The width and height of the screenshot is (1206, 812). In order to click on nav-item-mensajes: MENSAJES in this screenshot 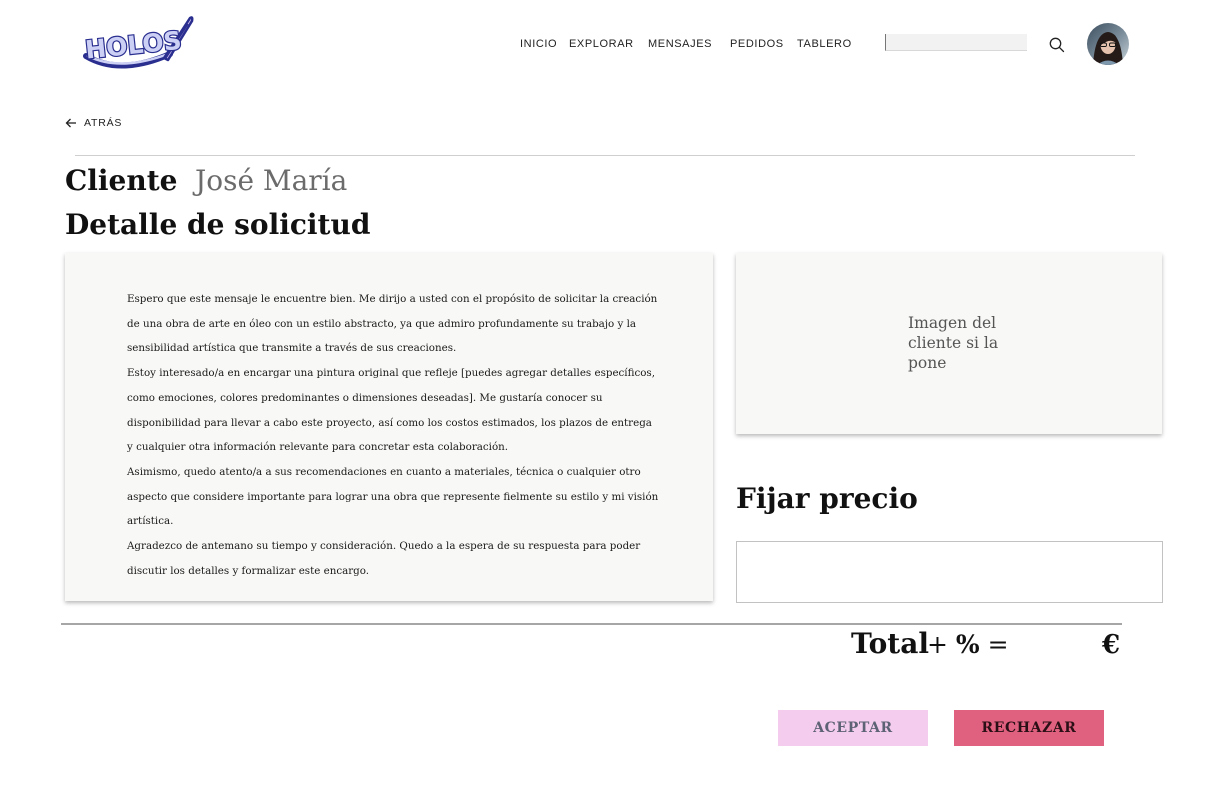, I will do `click(680, 44)`.